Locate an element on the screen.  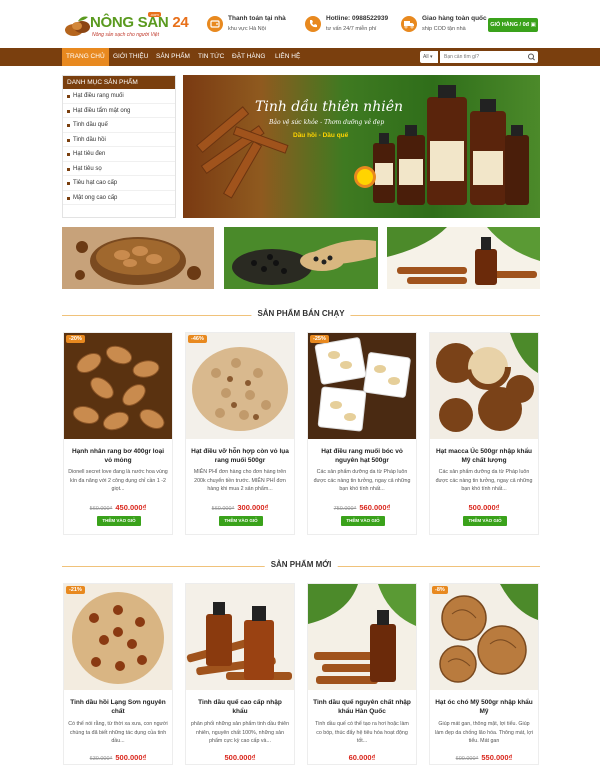
nav-item-products: SẢN PHẨM is located at coordinates (173, 57).